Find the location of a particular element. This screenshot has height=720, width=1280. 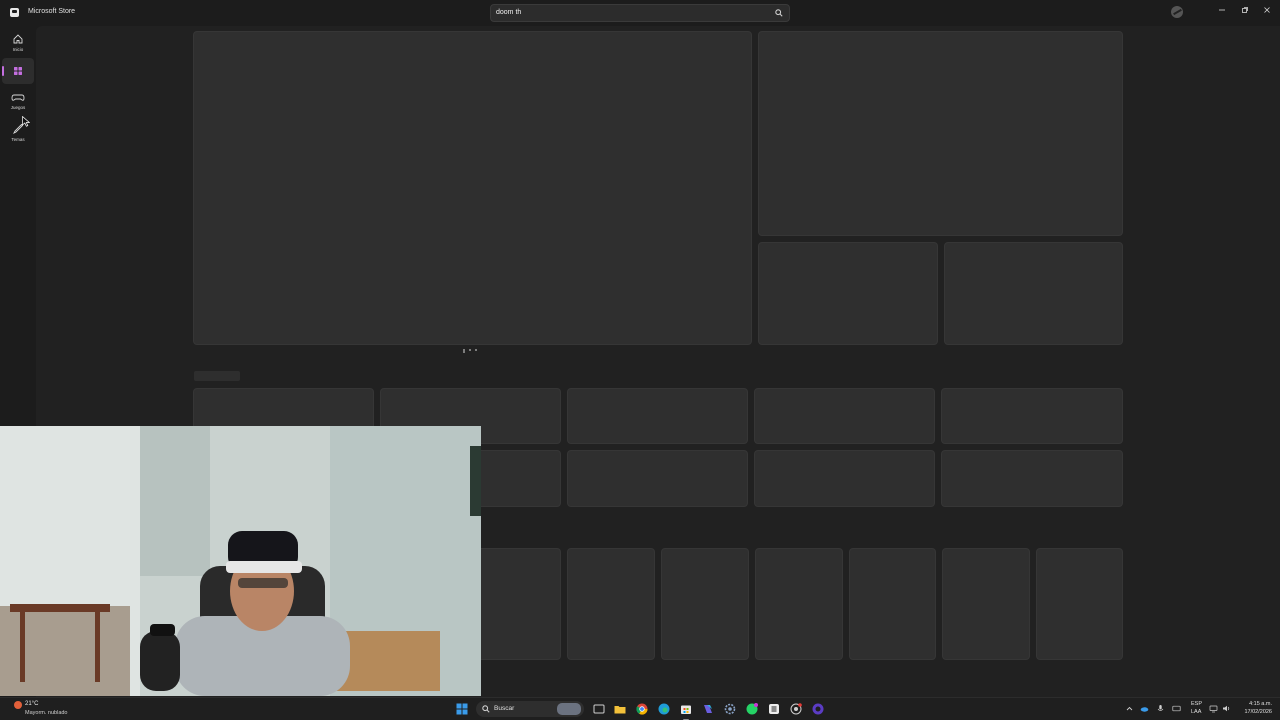

clock-date: 17/02/2026 is located at coordinates (1254, 712).